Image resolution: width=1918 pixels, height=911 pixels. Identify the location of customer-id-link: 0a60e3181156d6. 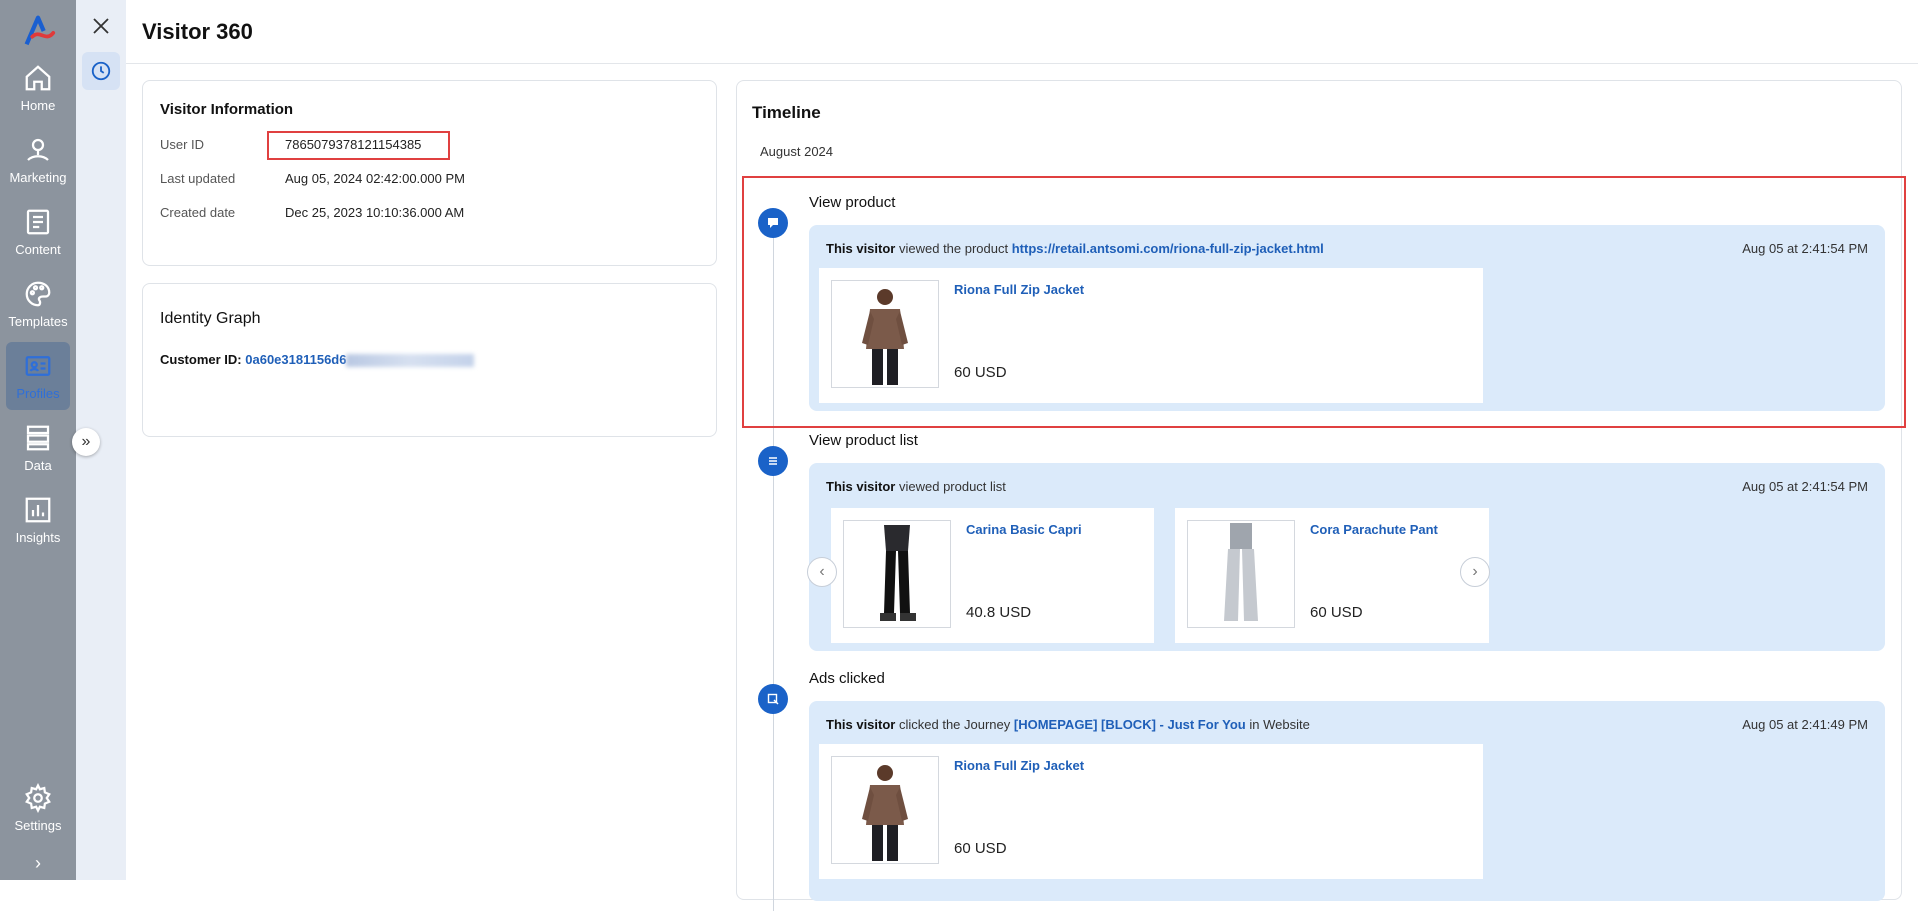
(295, 359).